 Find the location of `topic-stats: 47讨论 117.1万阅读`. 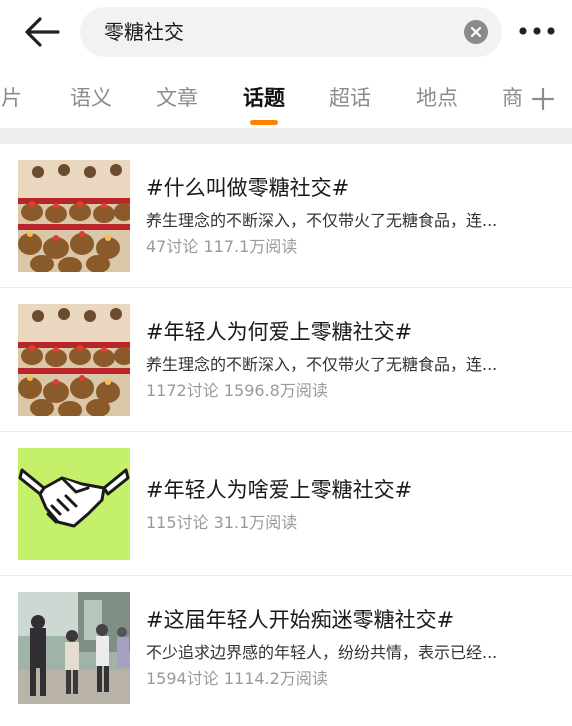

topic-stats: 47讨论 117.1万阅读 is located at coordinates (221, 247).